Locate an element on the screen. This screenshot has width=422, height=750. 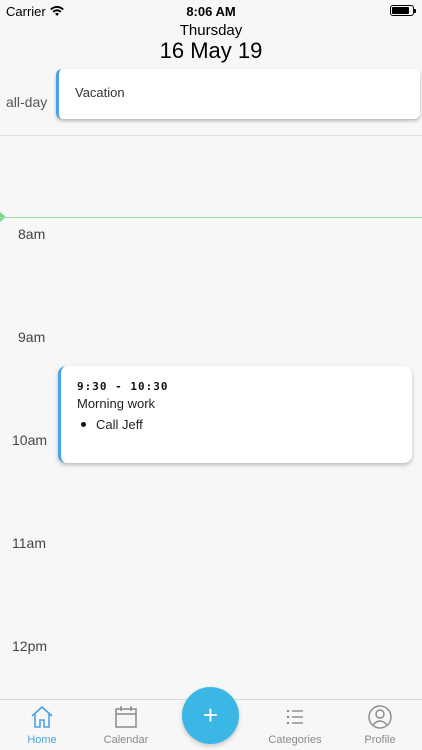
tab-home: Home is located at coordinates (42, 725).